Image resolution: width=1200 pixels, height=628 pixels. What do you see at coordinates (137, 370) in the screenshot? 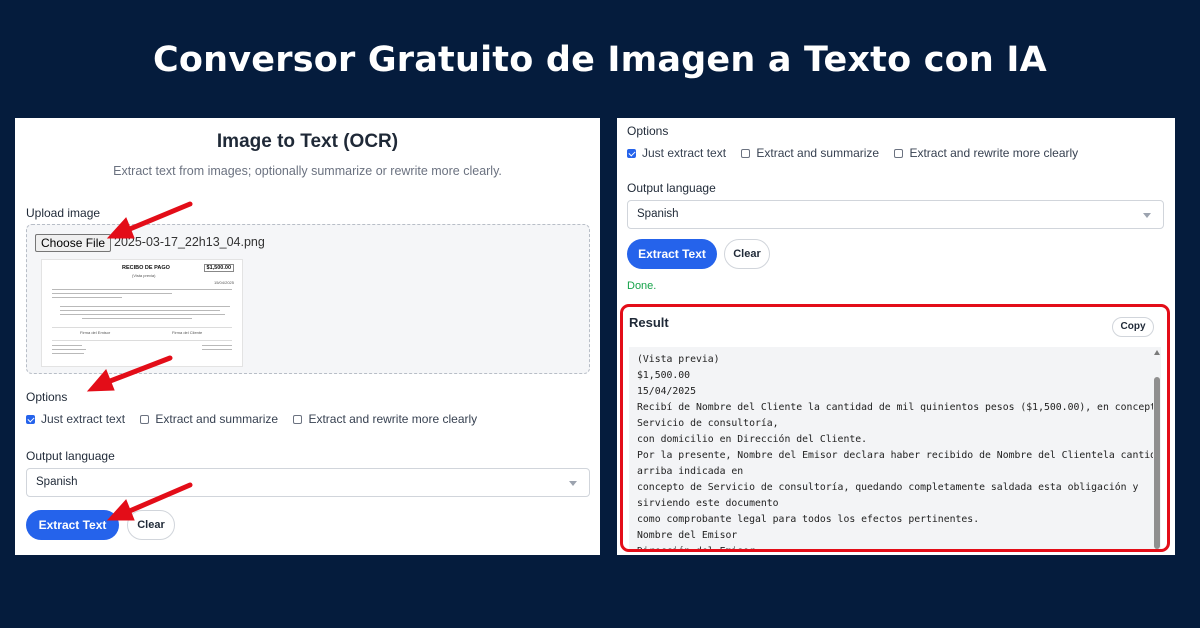
I see `arrow-to-options` at bounding box center [137, 370].